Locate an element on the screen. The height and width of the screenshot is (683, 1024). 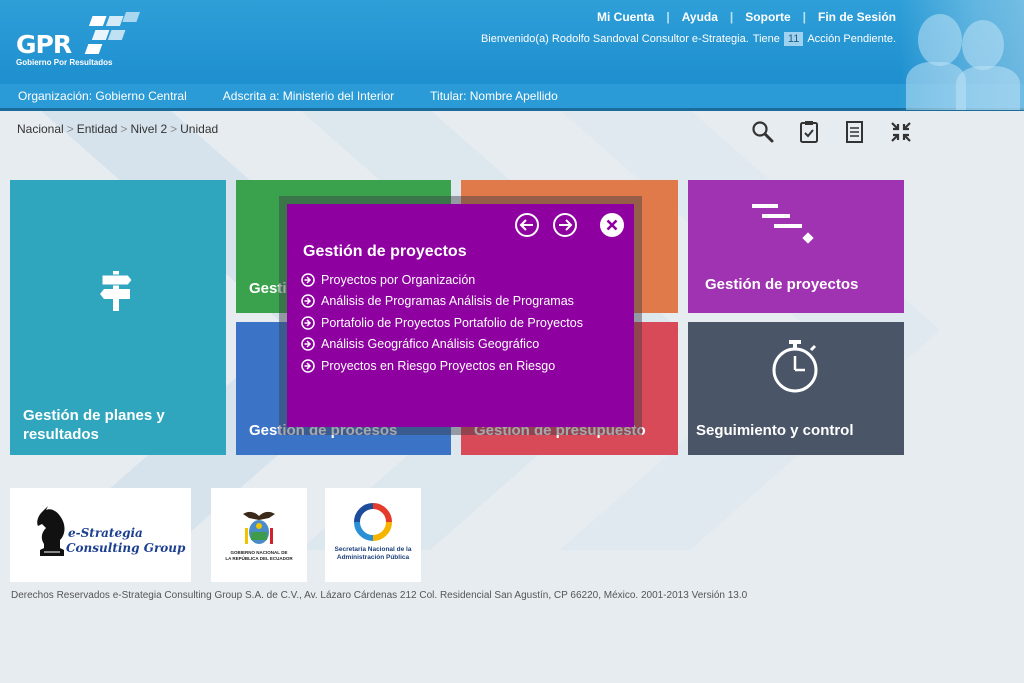
pending-count-badge: 11 is located at coordinates (793, 39).